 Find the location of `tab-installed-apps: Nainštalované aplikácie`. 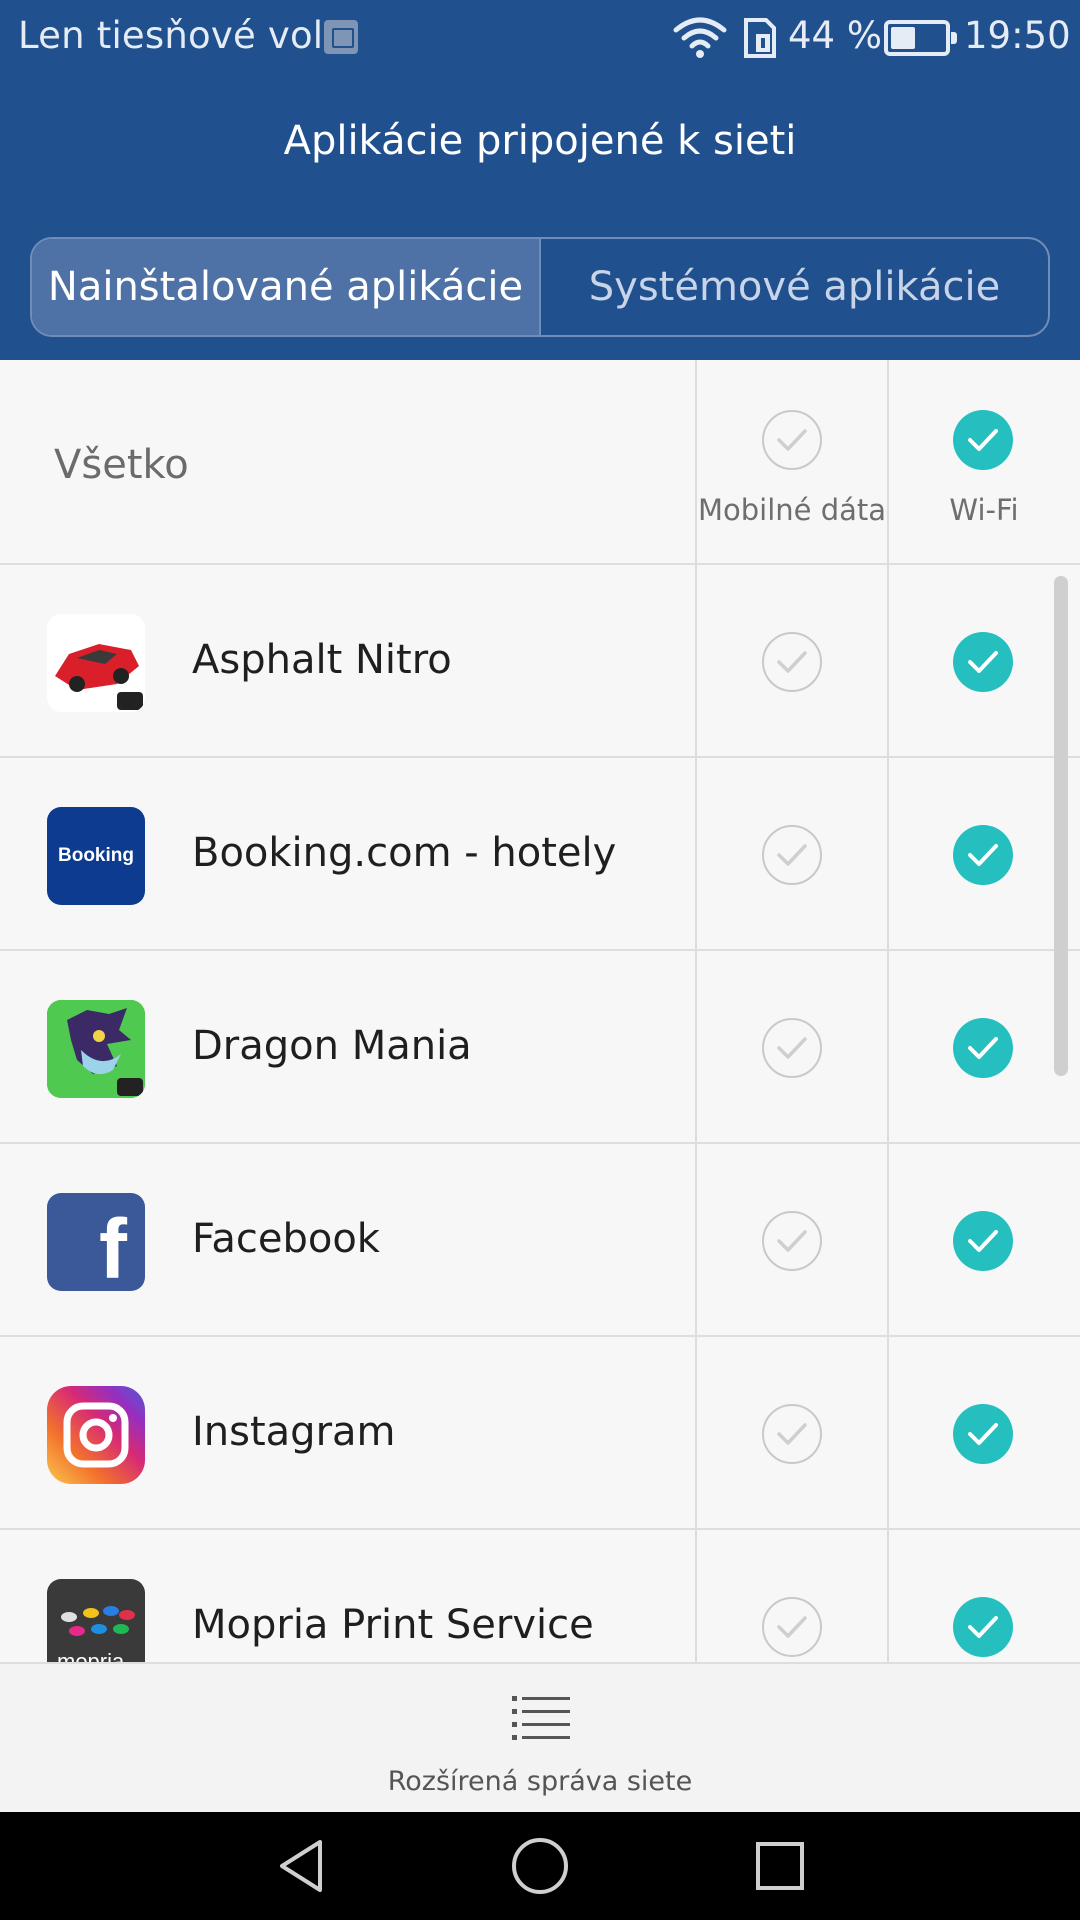

tab-installed-apps: Nainštalované aplikácie is located at coordinates (286, 287).